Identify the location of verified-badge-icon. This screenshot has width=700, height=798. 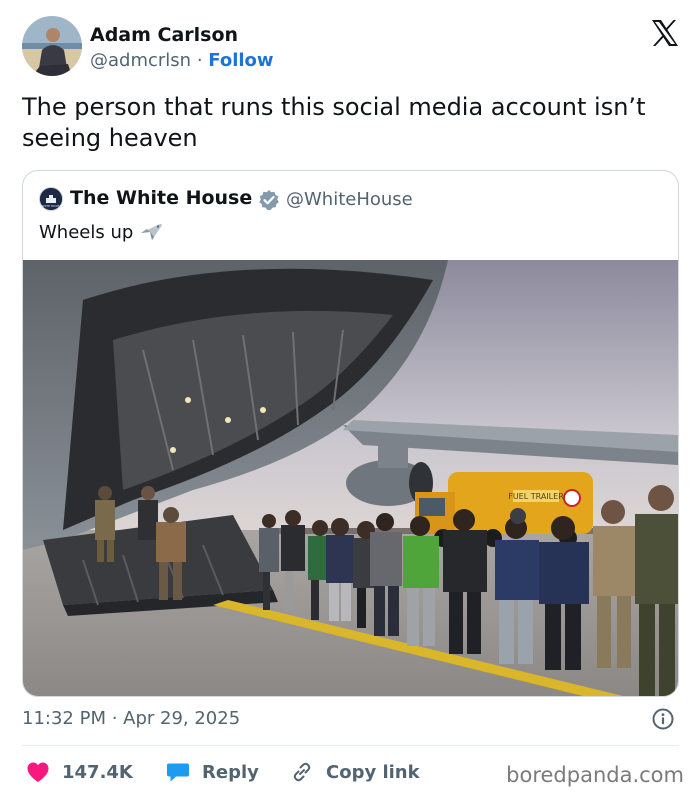
(269, 200).